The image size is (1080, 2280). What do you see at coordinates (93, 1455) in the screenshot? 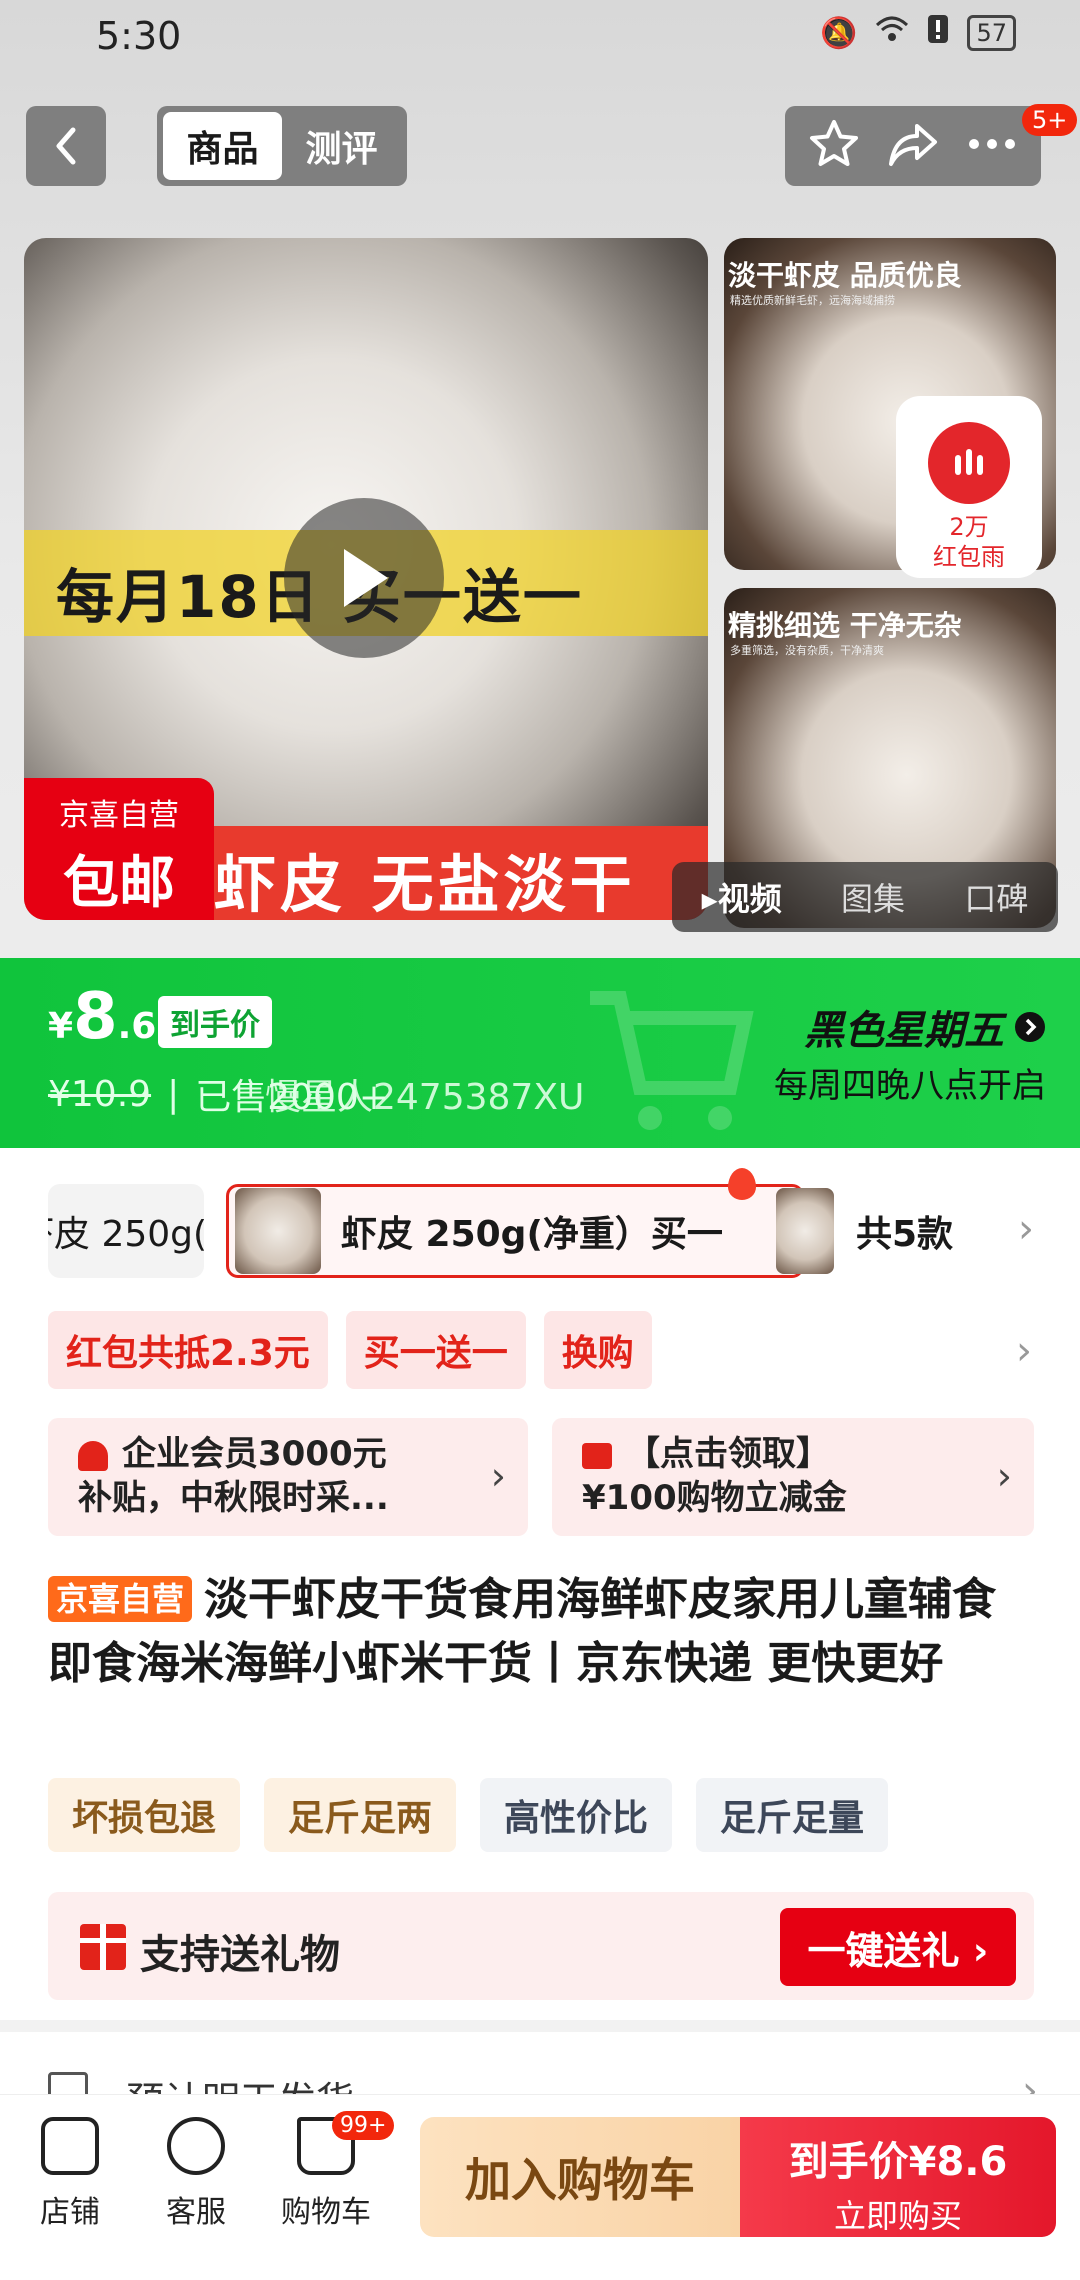
I see `user-icon` at bounding box center [93, 1455].